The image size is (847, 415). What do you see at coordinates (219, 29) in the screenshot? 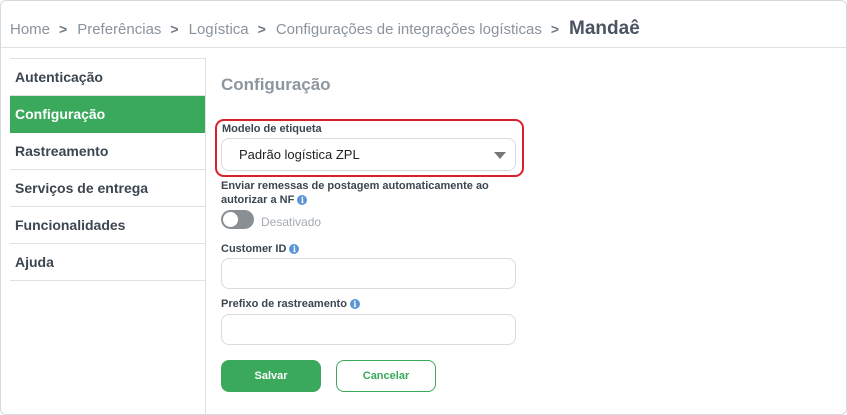
I see `breadcrumb-logistics: Logística` at bounding box center [219, 29].